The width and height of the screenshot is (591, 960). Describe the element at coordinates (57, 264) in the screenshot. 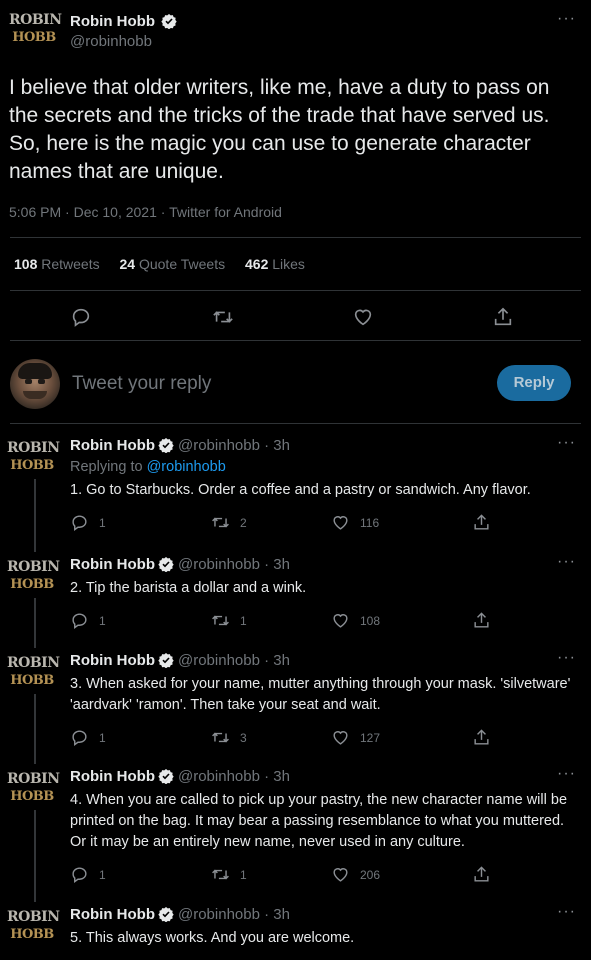

I see `retweets-stat: 108 Retweets` at that location.